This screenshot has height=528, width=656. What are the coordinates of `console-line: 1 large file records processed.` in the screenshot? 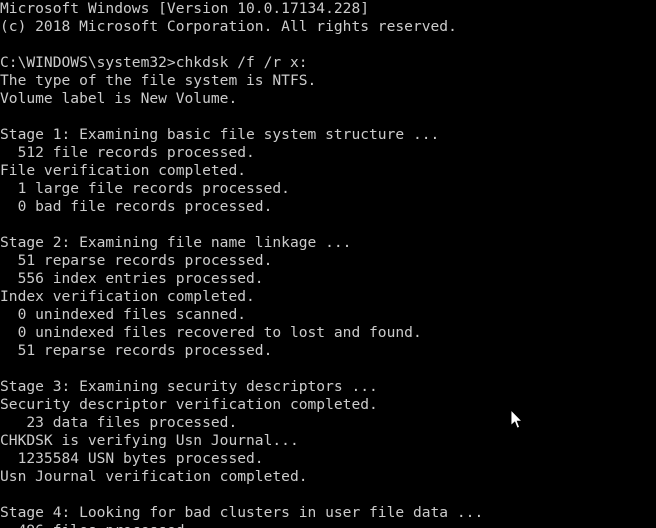 It's located at (145, 188).